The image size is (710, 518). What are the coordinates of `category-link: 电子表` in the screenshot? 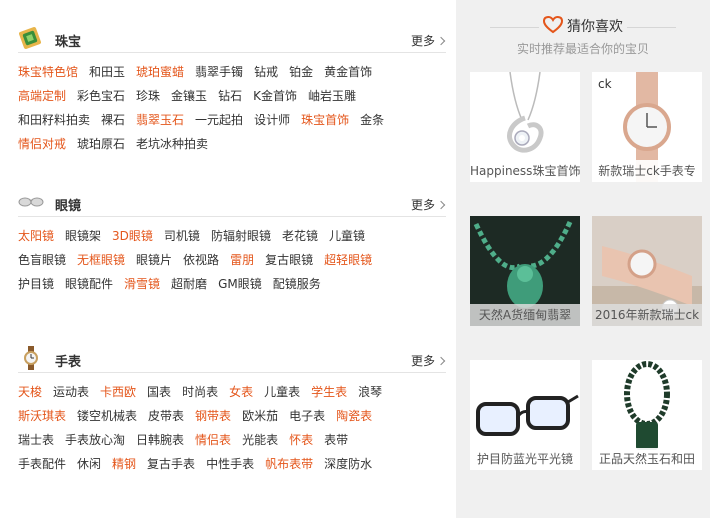 It's located at (307, 416).